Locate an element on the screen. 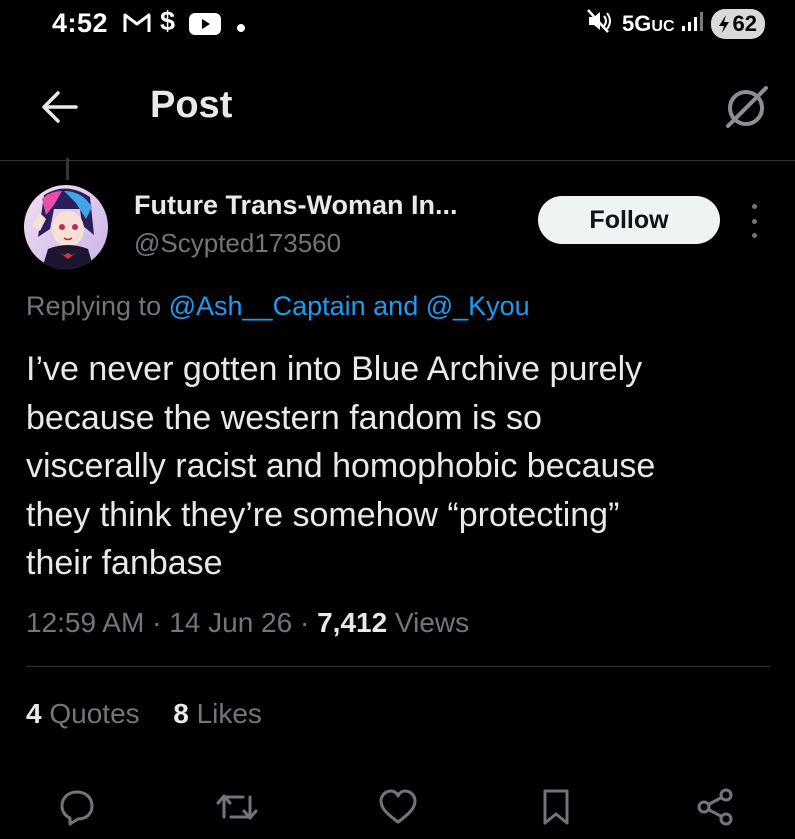 The height and width of the screenshot is (839, 795). like-icon is located at coordinates (398, 807).